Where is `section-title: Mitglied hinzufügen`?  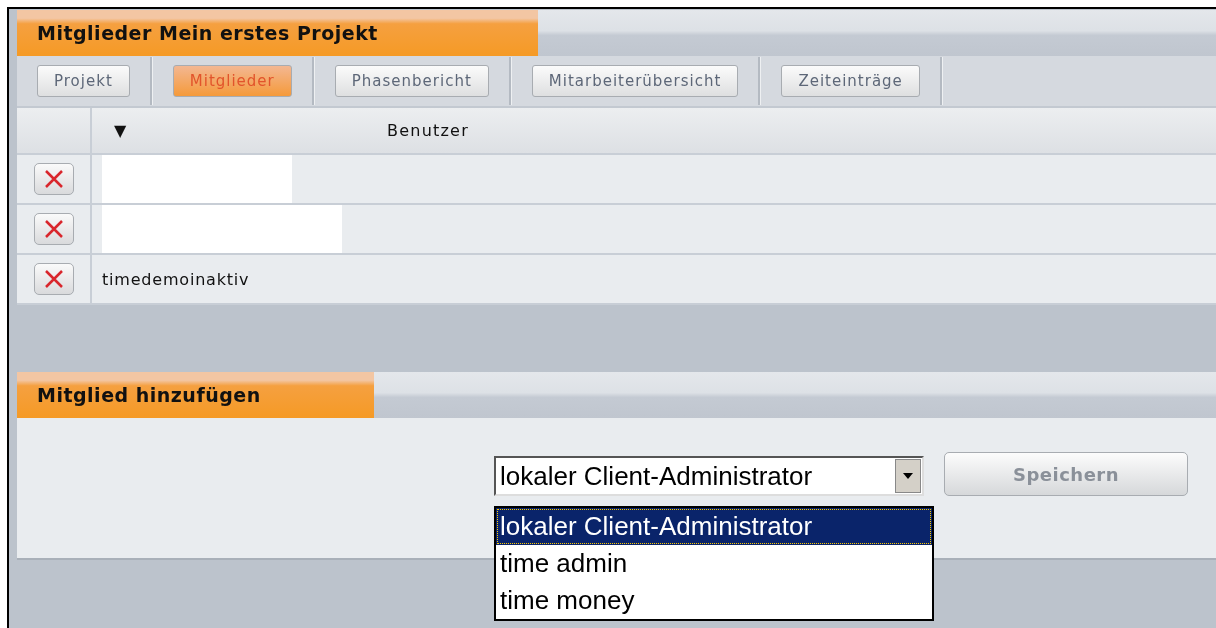 section-title: Mitglied hinzufügen is located at coordinates (195, 395).